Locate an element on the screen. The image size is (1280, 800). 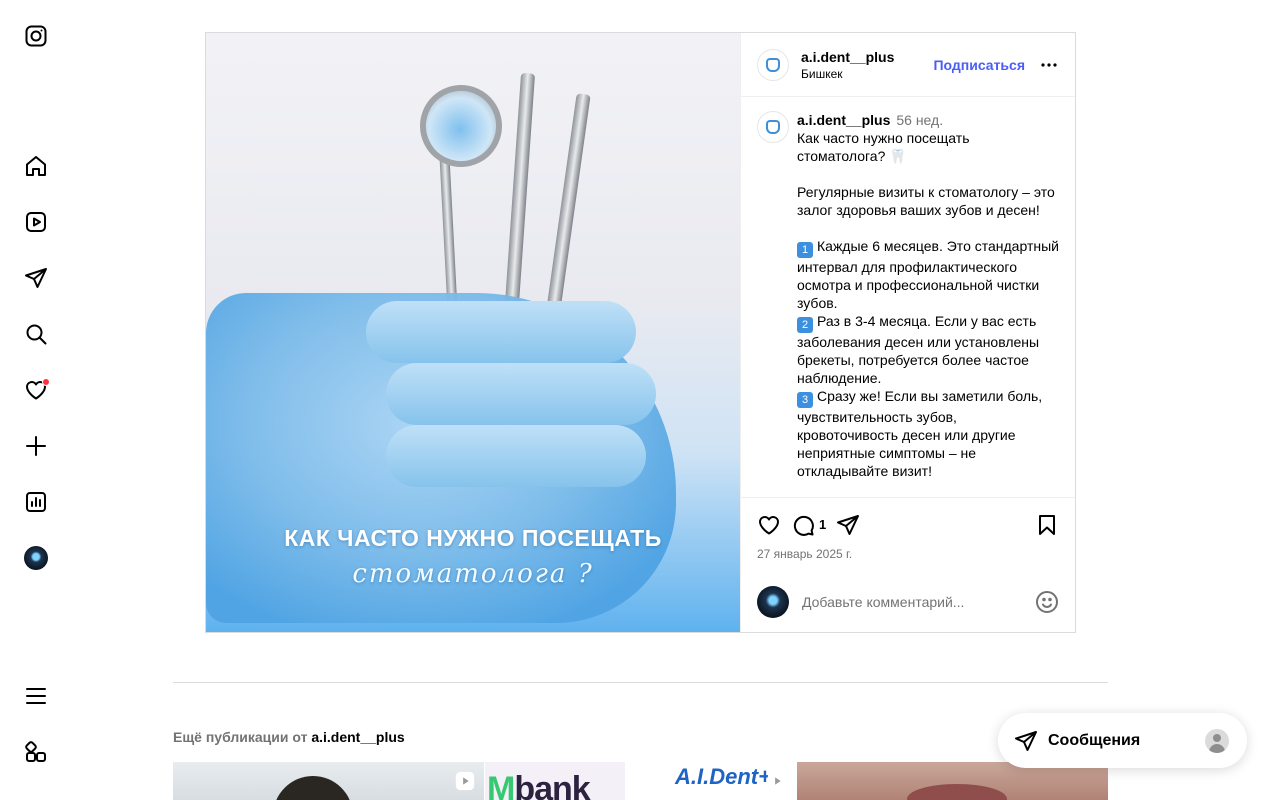
smile-photo is located at coordinates (957, 792).